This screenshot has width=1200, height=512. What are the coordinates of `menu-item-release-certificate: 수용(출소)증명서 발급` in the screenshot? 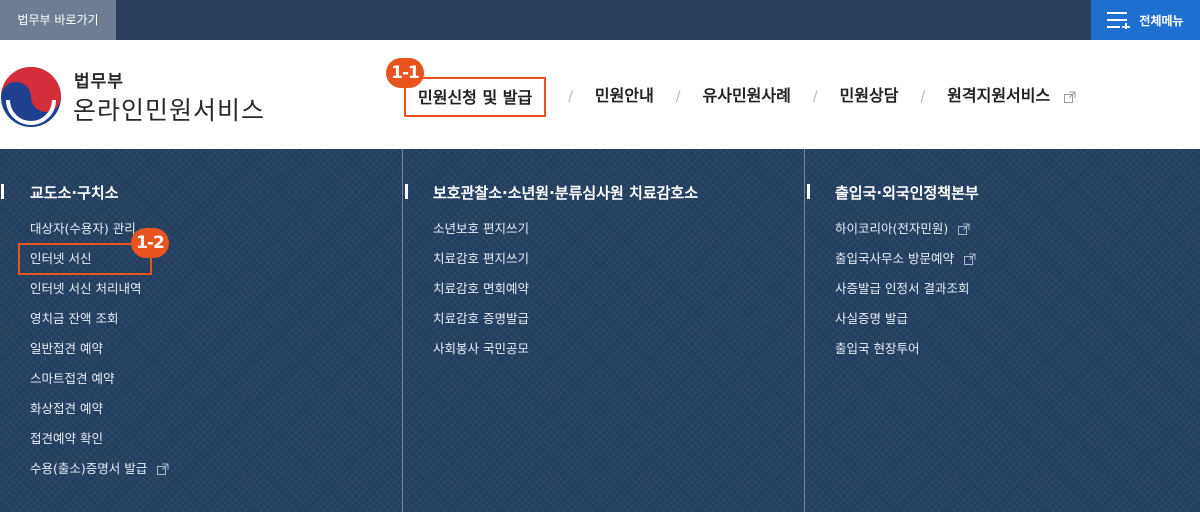 It's located at (99, 474).